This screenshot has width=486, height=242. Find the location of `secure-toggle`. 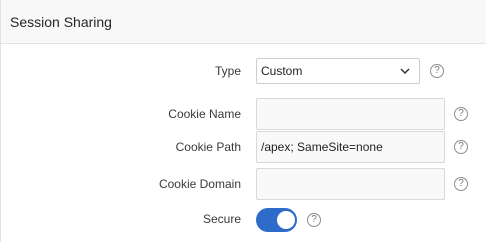

secure-toggle is located at coordinates (276, 220).